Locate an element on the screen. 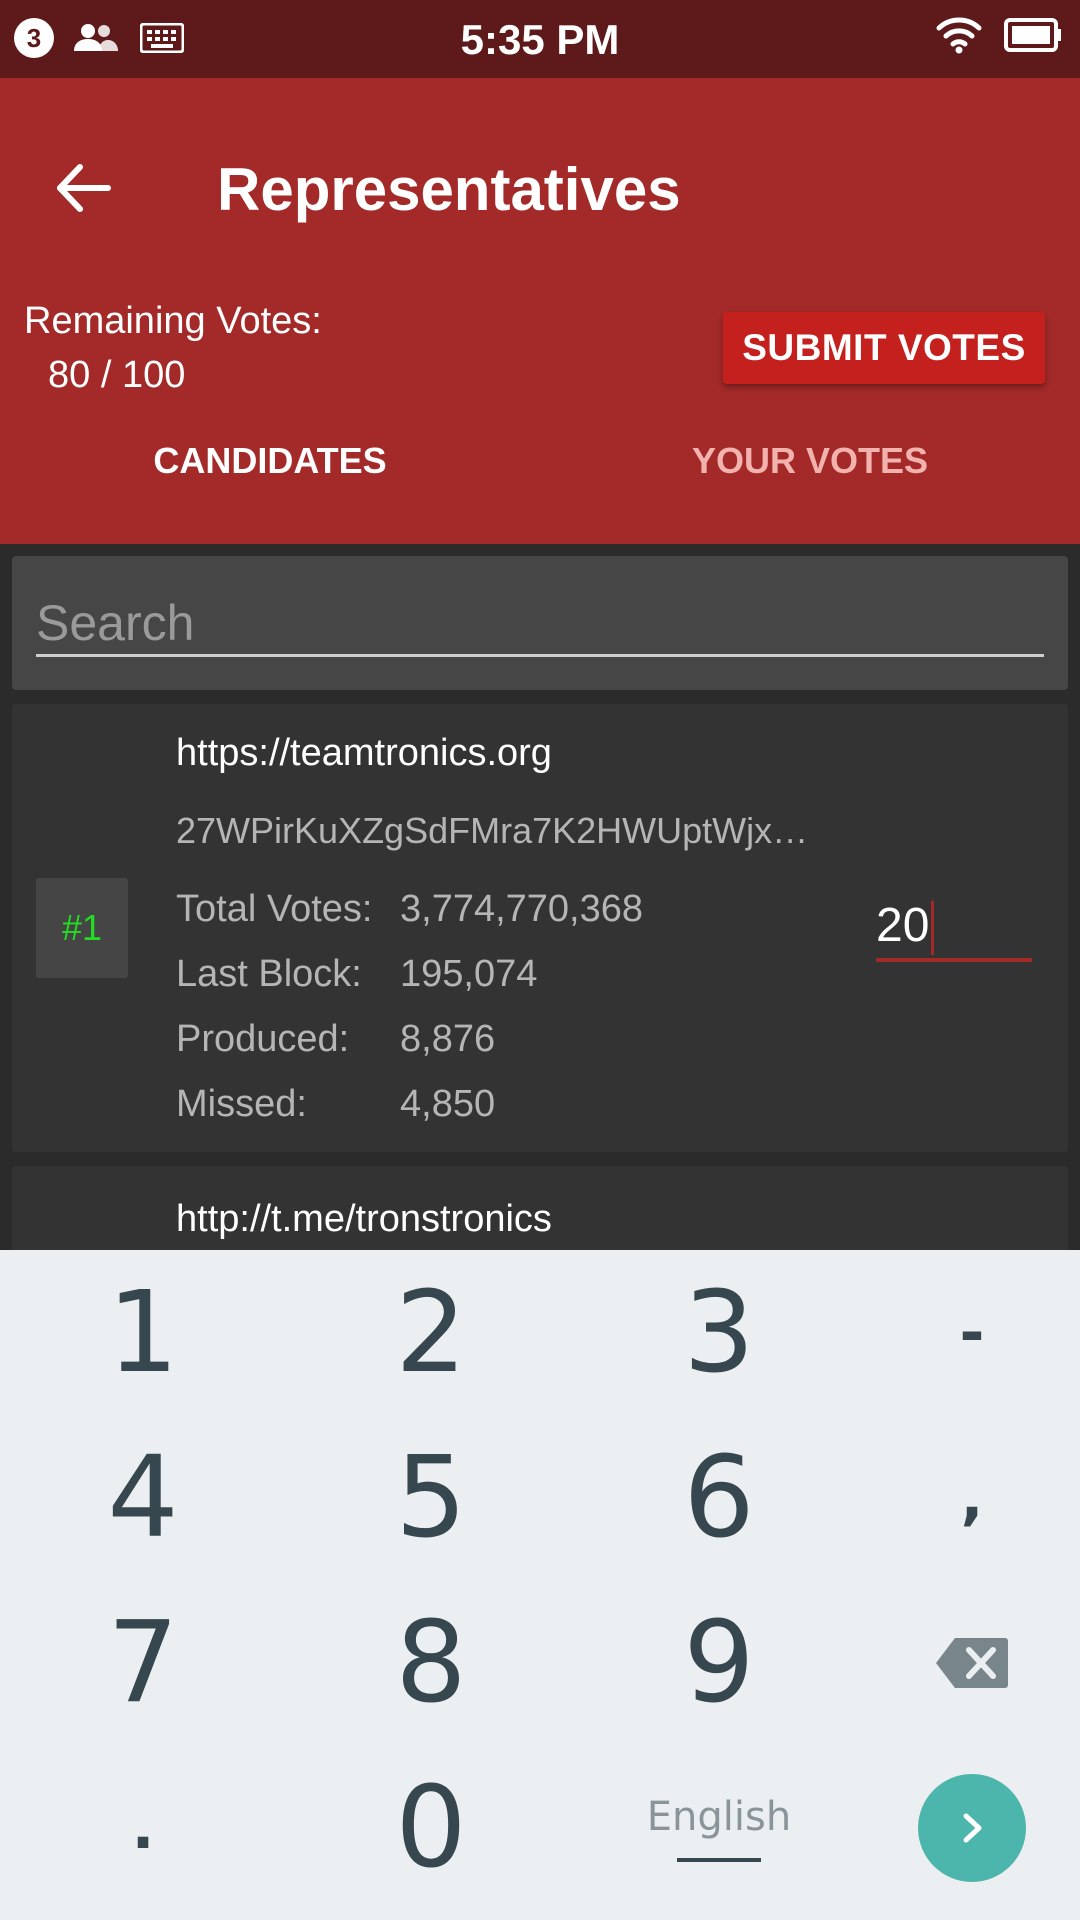 The height and width of the screenshot is (1920, 1080). rank-badge: #1 is located at coordinates (82, 928).